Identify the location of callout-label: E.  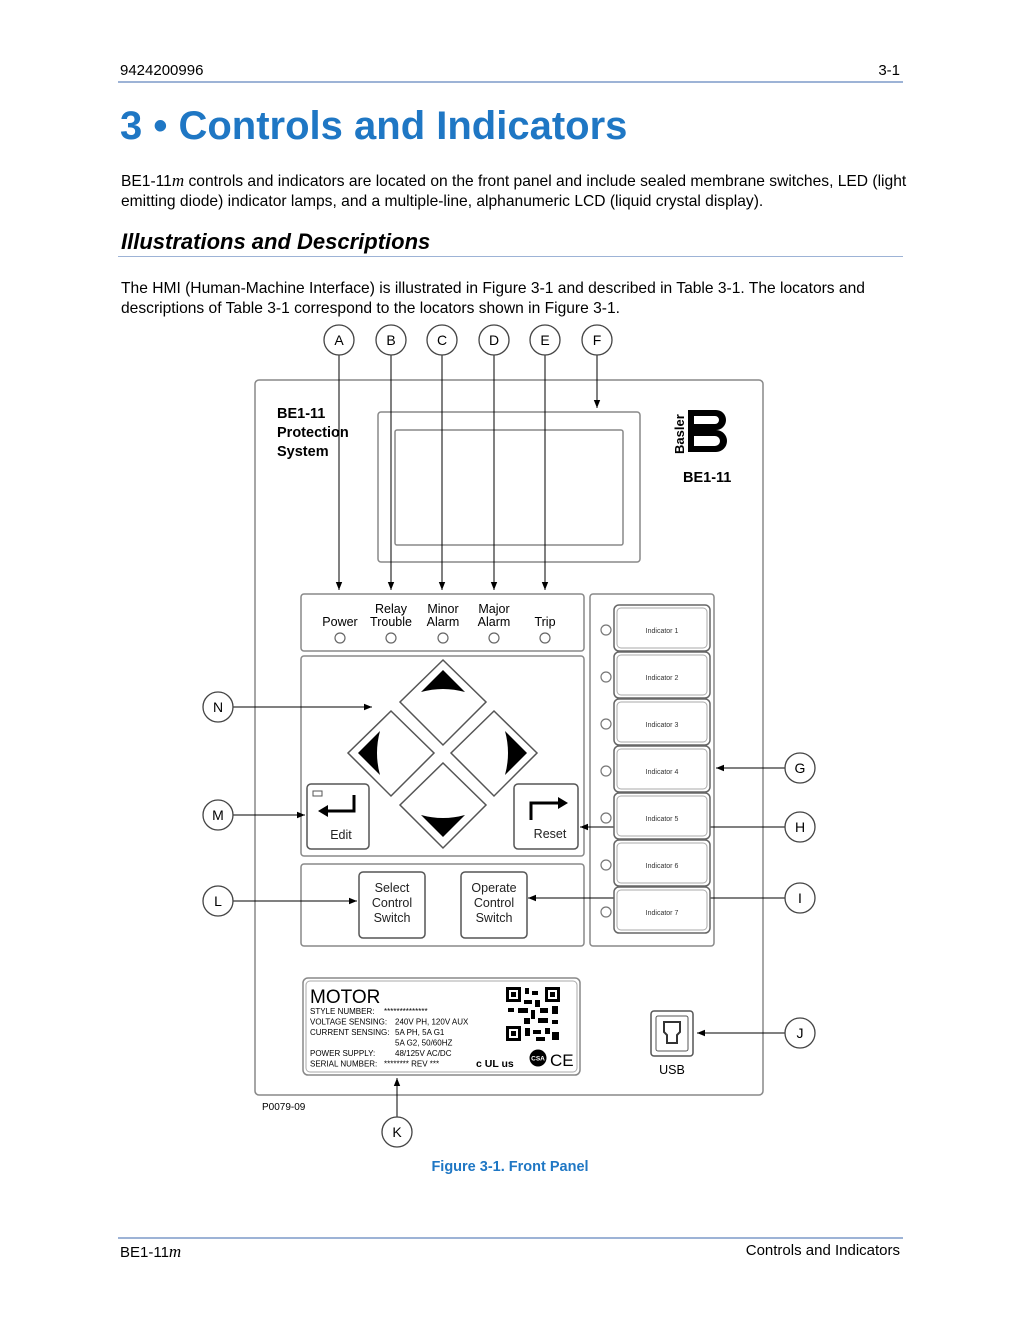
(544, 340).